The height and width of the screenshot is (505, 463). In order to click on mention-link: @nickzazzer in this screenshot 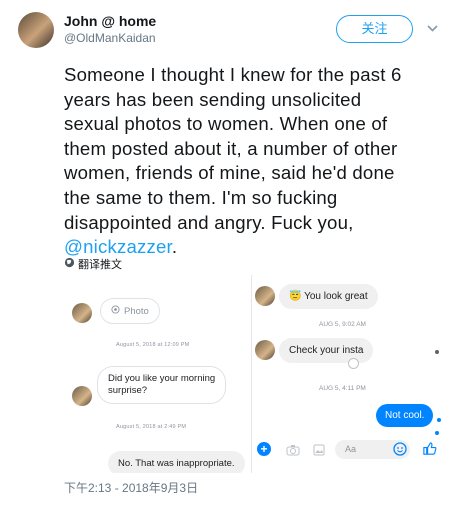, I will do `click(118, 246)`.